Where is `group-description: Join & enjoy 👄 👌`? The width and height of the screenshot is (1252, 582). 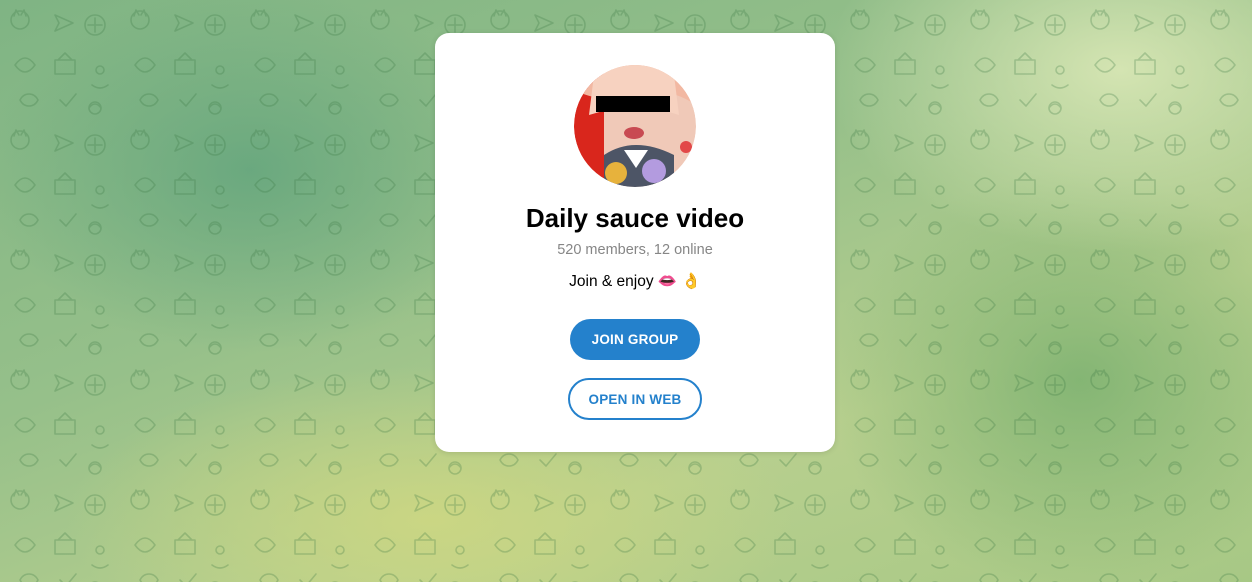 group-description: Join & enjoy 👄 👌 is located at coordinates (635, 281).